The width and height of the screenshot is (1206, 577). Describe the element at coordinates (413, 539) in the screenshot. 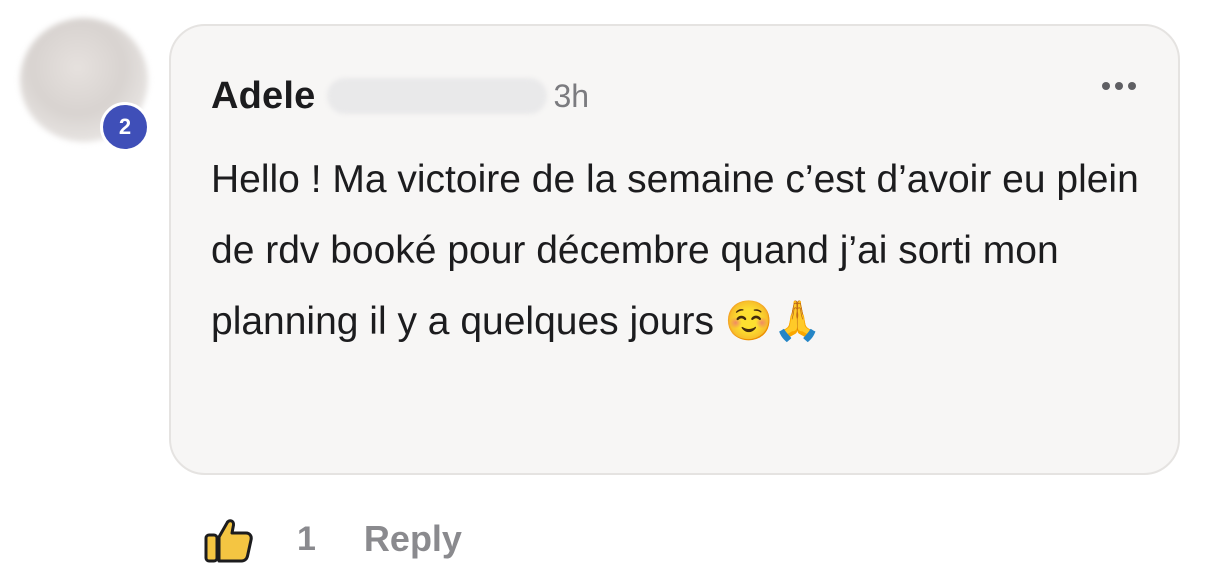

I see `reply-button: Reply` at that location.